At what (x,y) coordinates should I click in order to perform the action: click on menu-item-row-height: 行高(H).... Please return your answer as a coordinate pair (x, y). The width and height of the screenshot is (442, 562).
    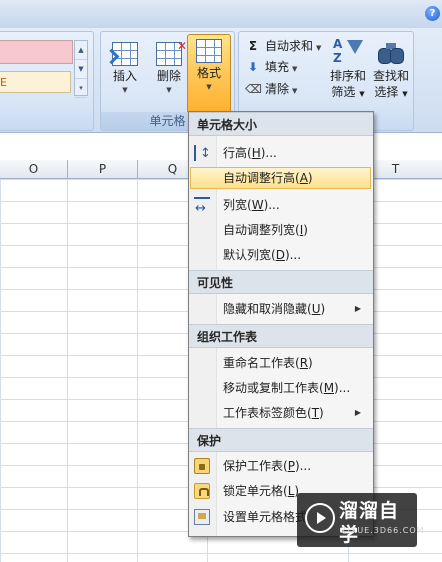
    Looking at the image, I should click on (280, 153).